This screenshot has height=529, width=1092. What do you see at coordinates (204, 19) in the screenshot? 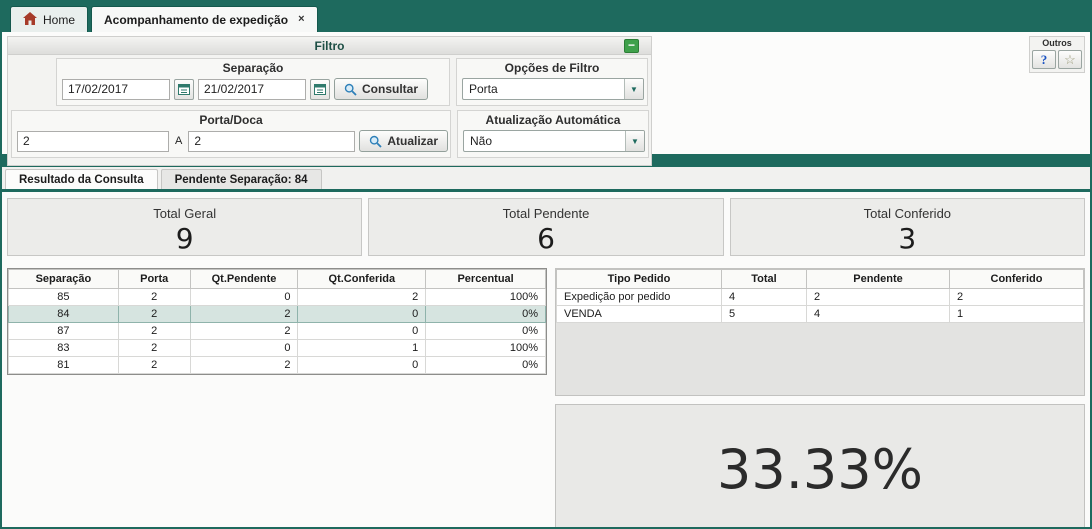
I see `tab-acompanhamento-expedicao: Acompanhamento de expedição ×` at bounding box center [204, 19].